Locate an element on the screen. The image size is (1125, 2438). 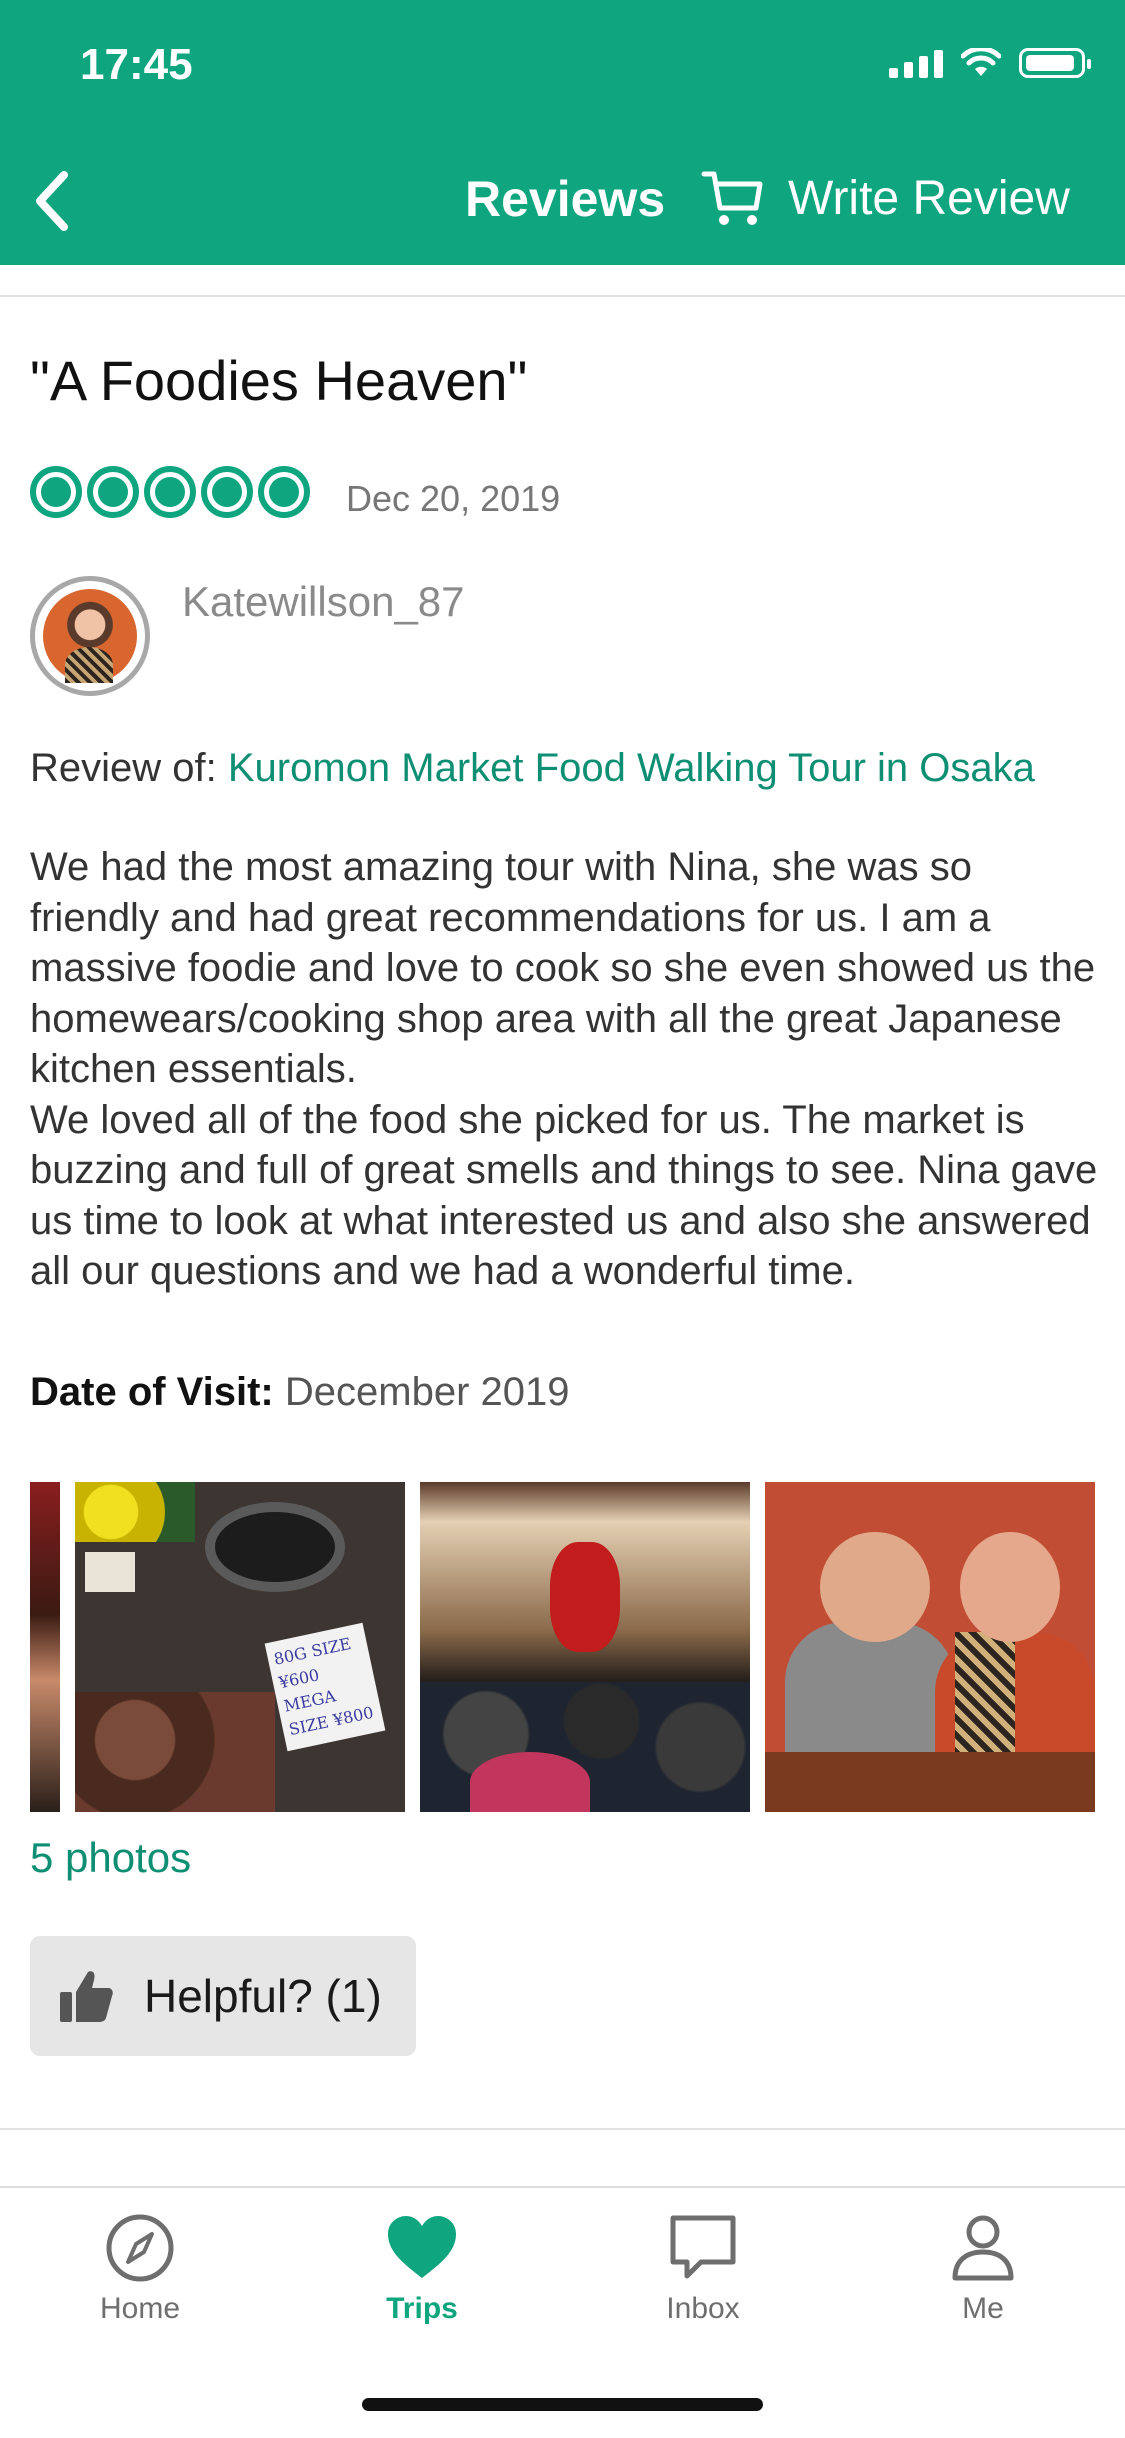
tab-trips: Trips is located at coordinates (422, 2269).